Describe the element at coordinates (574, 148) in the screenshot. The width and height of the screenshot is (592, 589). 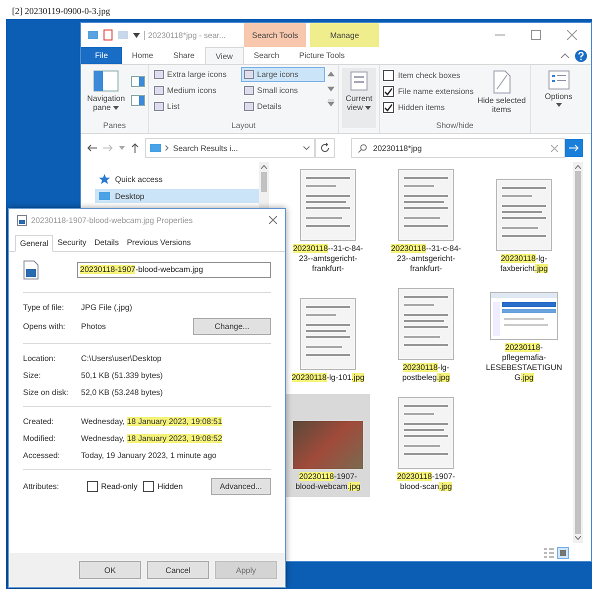
I see `search-go-button` at that location.